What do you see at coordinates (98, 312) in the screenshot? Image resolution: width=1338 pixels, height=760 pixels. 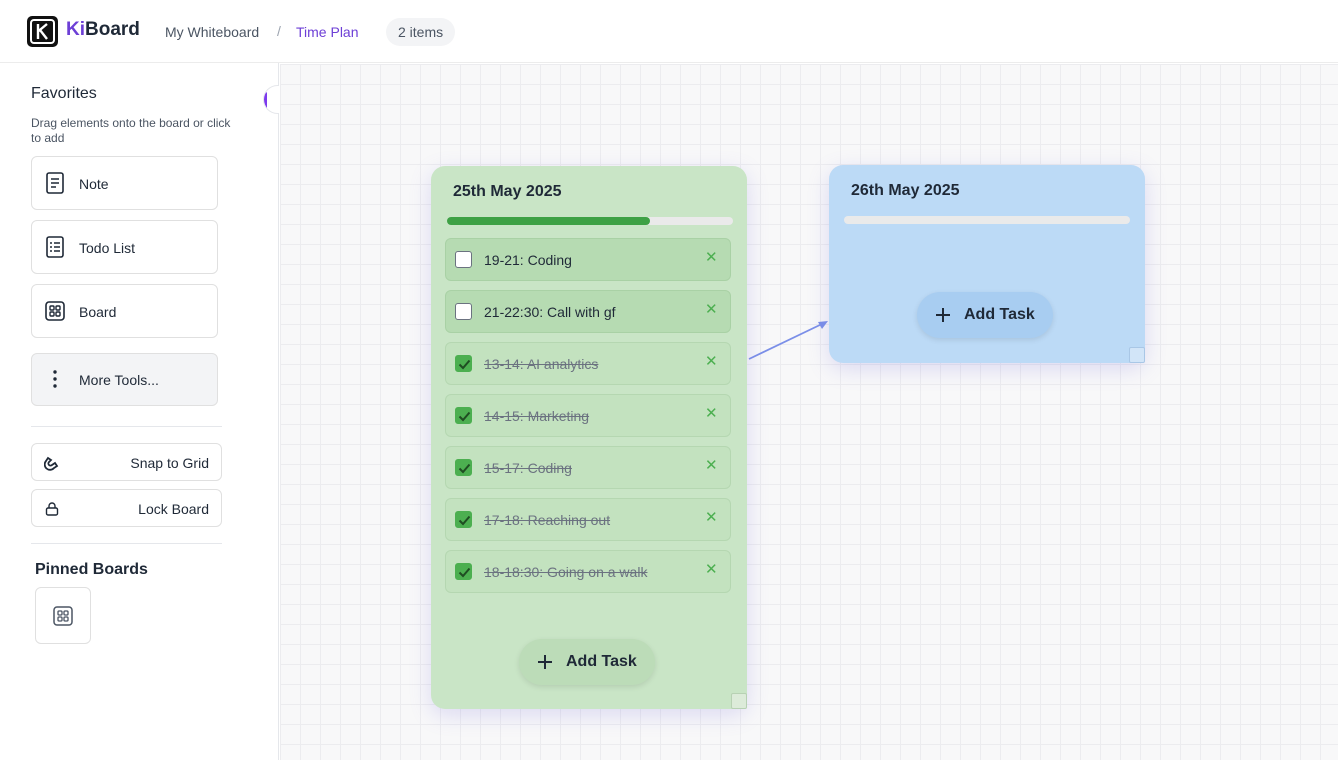 I see `add-board-label: Board` at bounding box center [98, 312].